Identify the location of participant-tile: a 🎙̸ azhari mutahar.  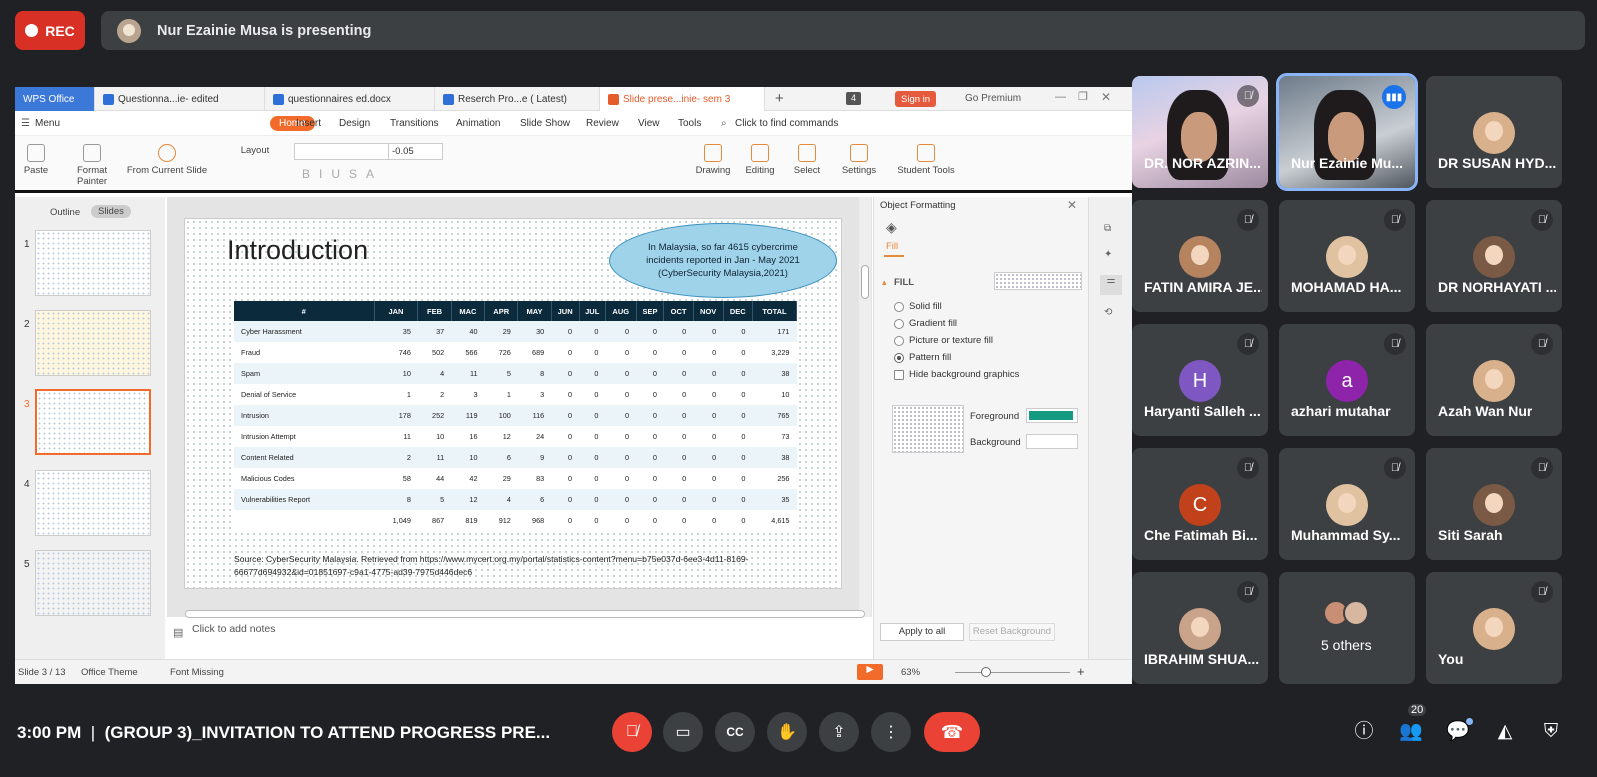
(1347, 380).